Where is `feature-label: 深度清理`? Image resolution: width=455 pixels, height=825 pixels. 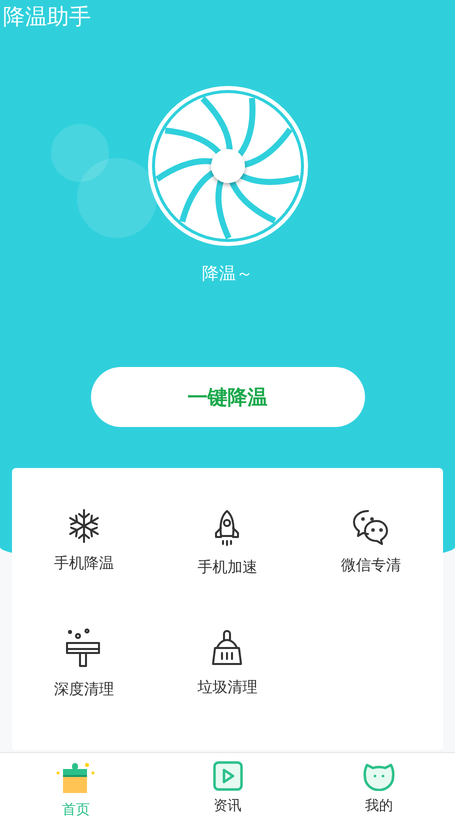
feature-label: 深度清理 is located at coordinates (84, 689).